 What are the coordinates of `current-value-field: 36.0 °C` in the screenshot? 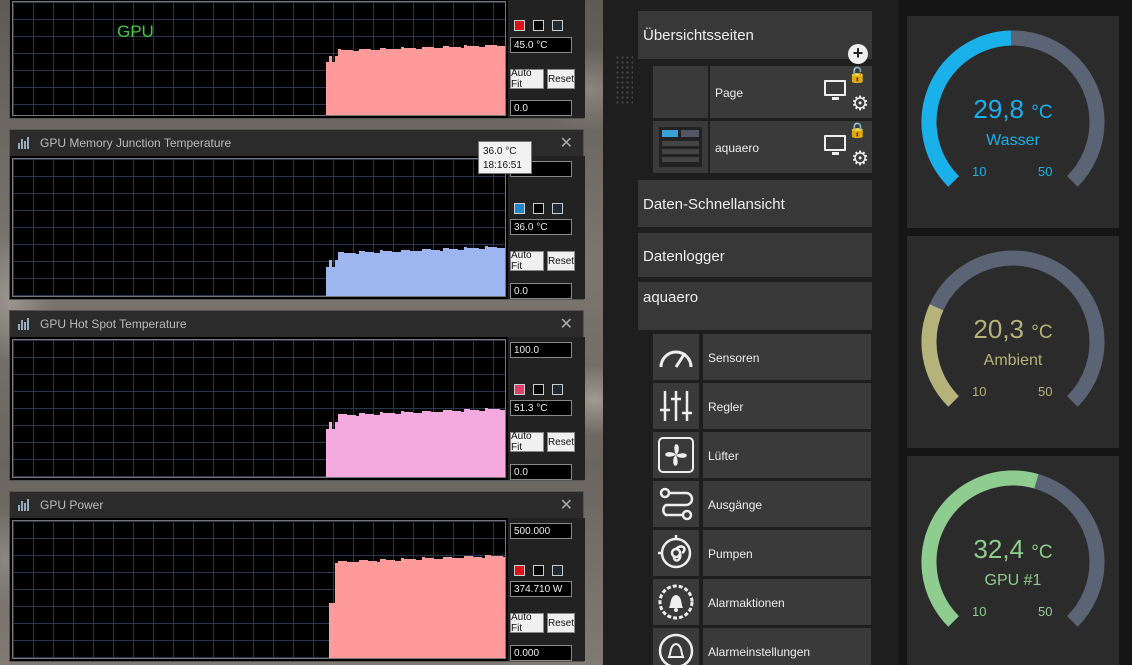 It's located at (541, 227).